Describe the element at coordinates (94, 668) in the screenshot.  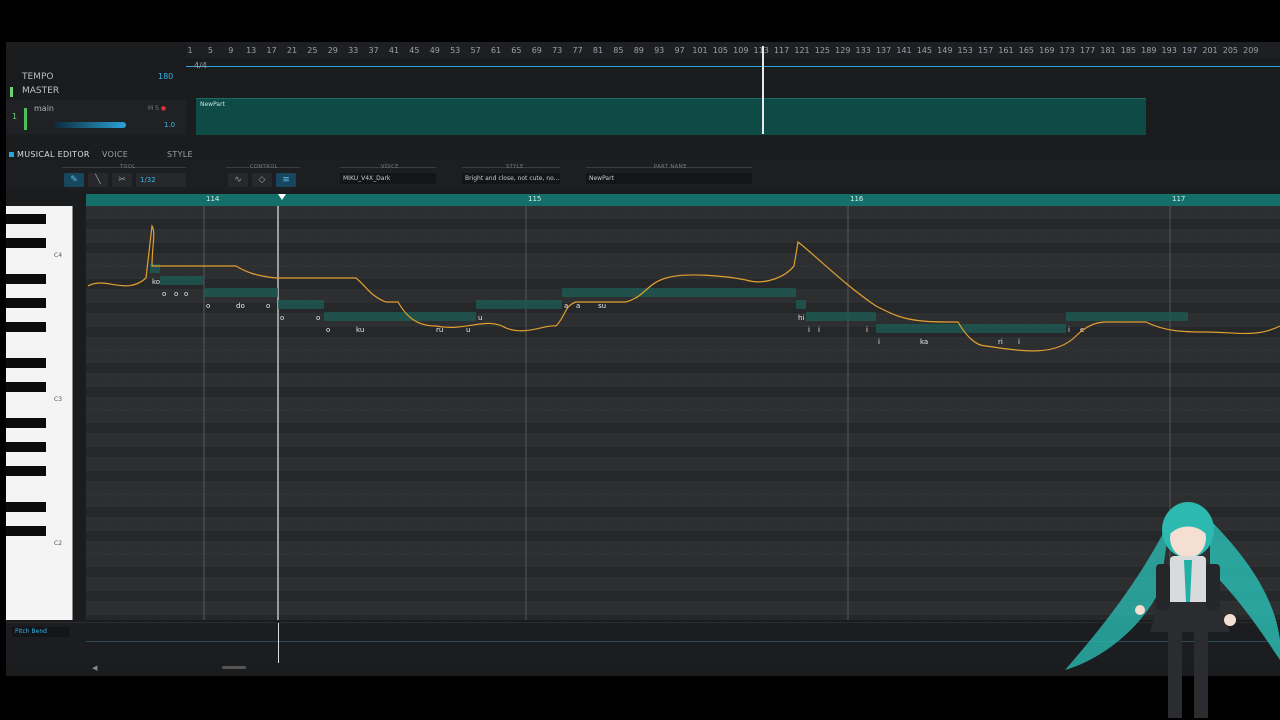
I see `scroll-left-icon: ◀` at that location.